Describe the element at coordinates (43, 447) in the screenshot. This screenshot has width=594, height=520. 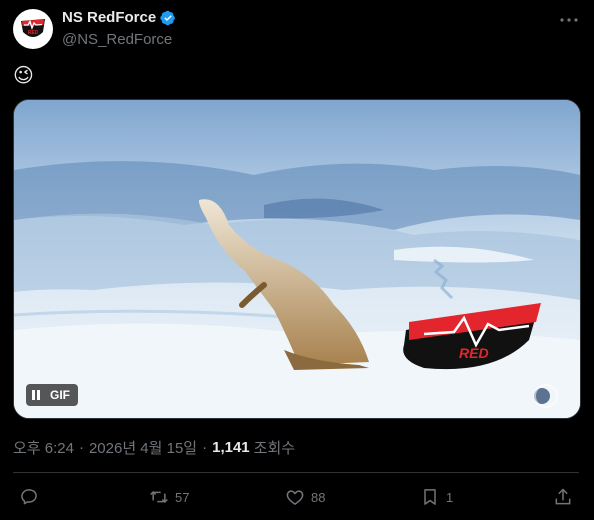
I see `tweet-time: 오후 6:24` at that location.